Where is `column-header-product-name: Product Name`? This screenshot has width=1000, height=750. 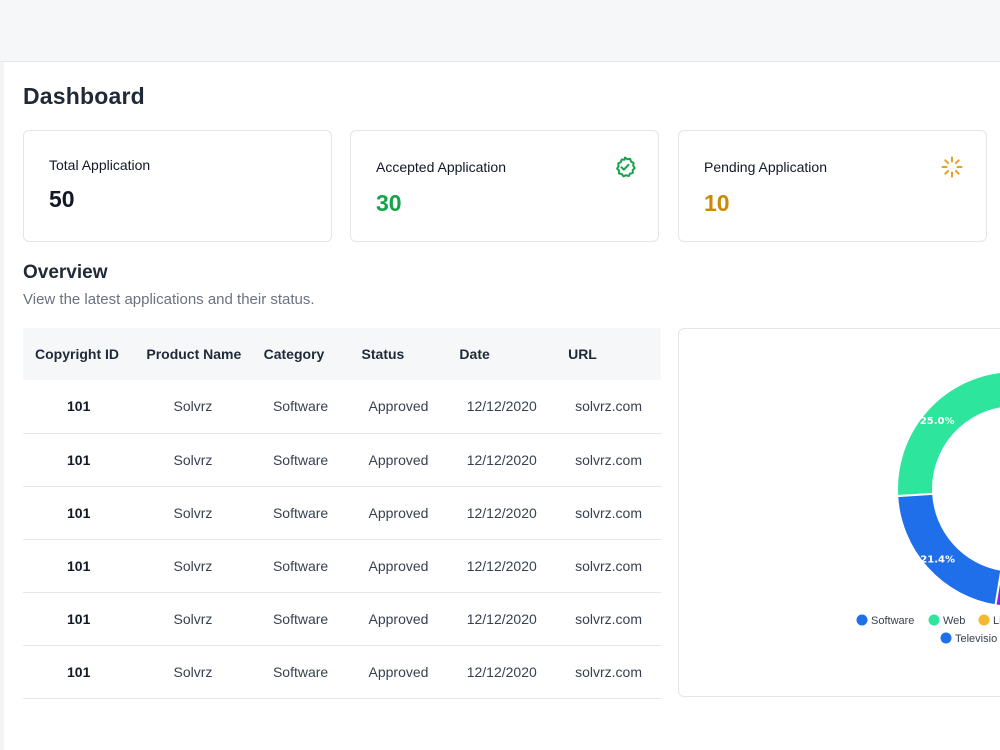
column-header-product-name: Product Name is located at coordinates (192, 354).